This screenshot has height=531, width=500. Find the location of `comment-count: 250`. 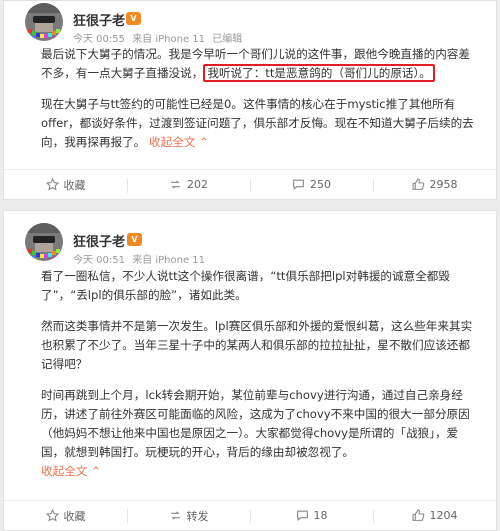

comment-count: 250 is located at coordinates (320, 184).